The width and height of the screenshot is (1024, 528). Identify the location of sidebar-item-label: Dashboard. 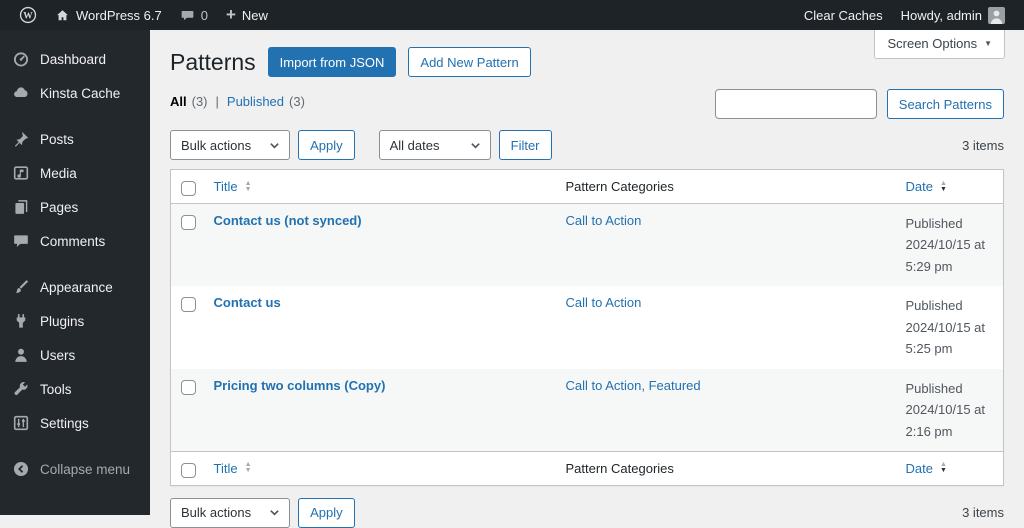
(73, 59).